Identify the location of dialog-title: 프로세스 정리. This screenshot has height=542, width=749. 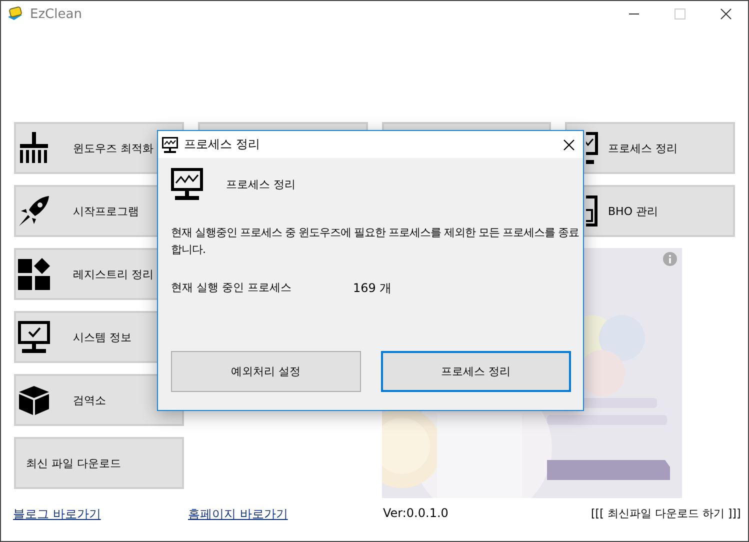
(222, 144).